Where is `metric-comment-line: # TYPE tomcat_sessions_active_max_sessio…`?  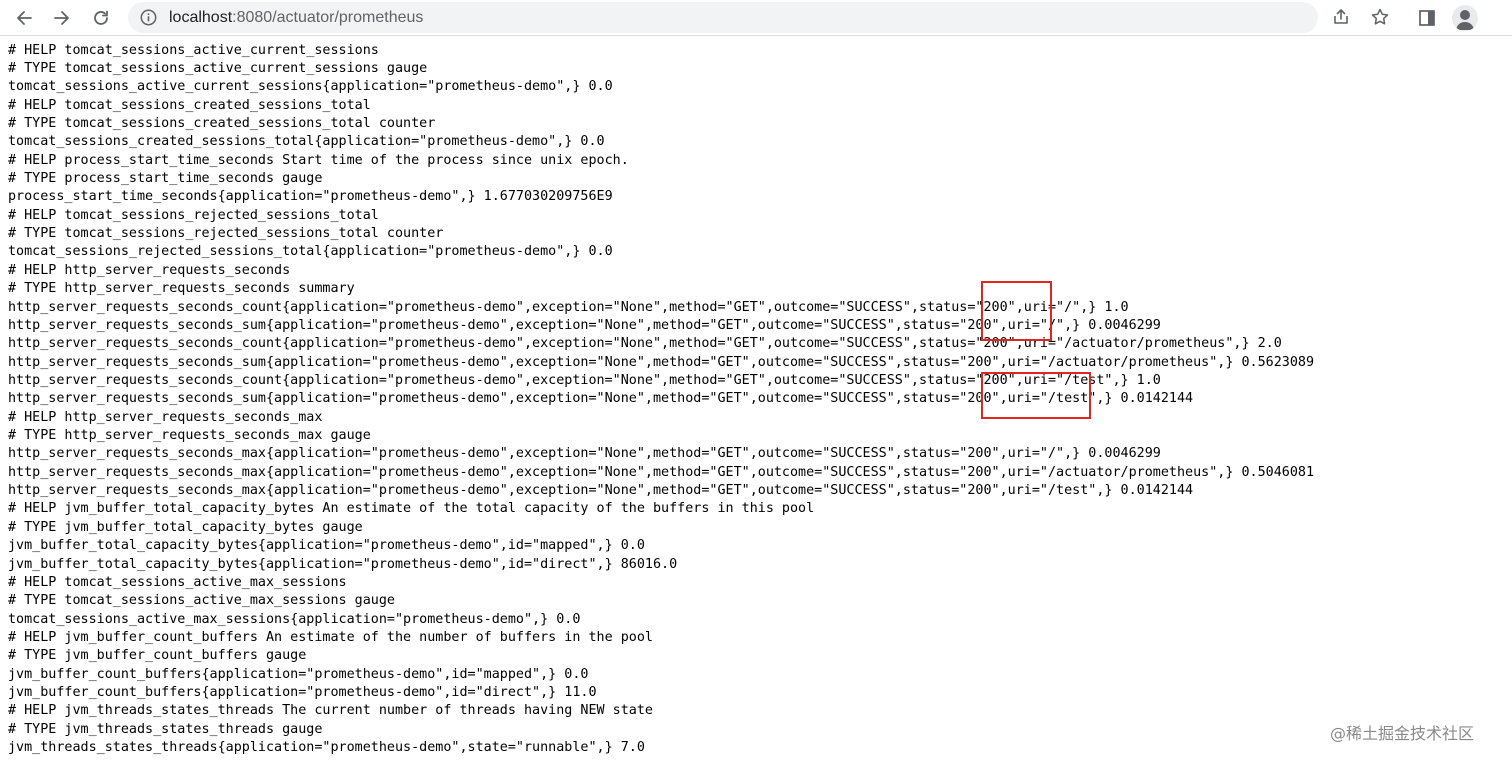 metric-comment-line: # TYPE tomcat_sessions_active_max_sessio… is located at coordinates (201, 601).